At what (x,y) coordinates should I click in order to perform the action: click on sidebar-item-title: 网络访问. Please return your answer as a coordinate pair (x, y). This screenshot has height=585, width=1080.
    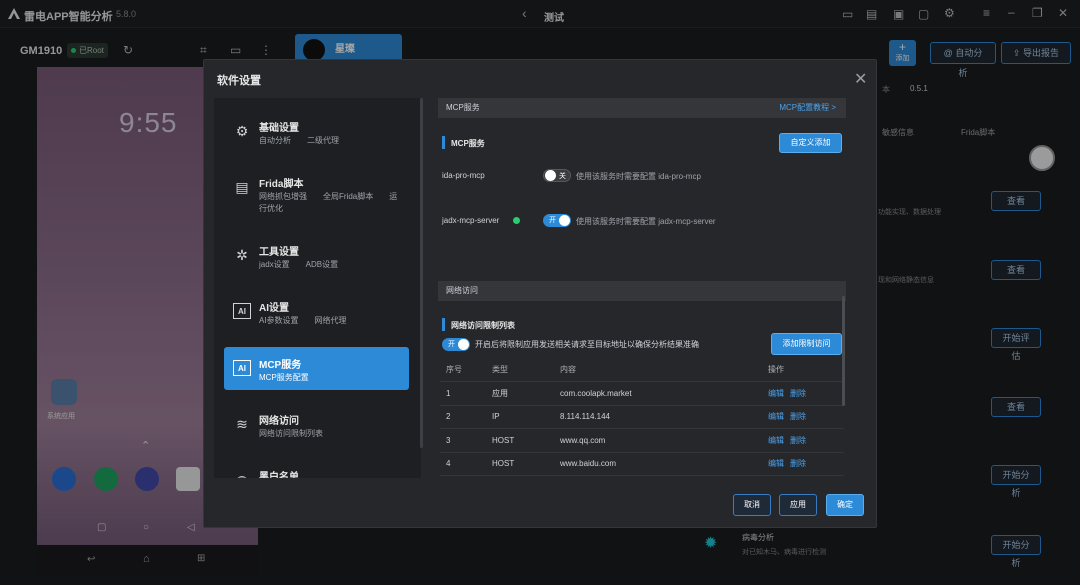
    Looking at the image, I should click on (279, 421).